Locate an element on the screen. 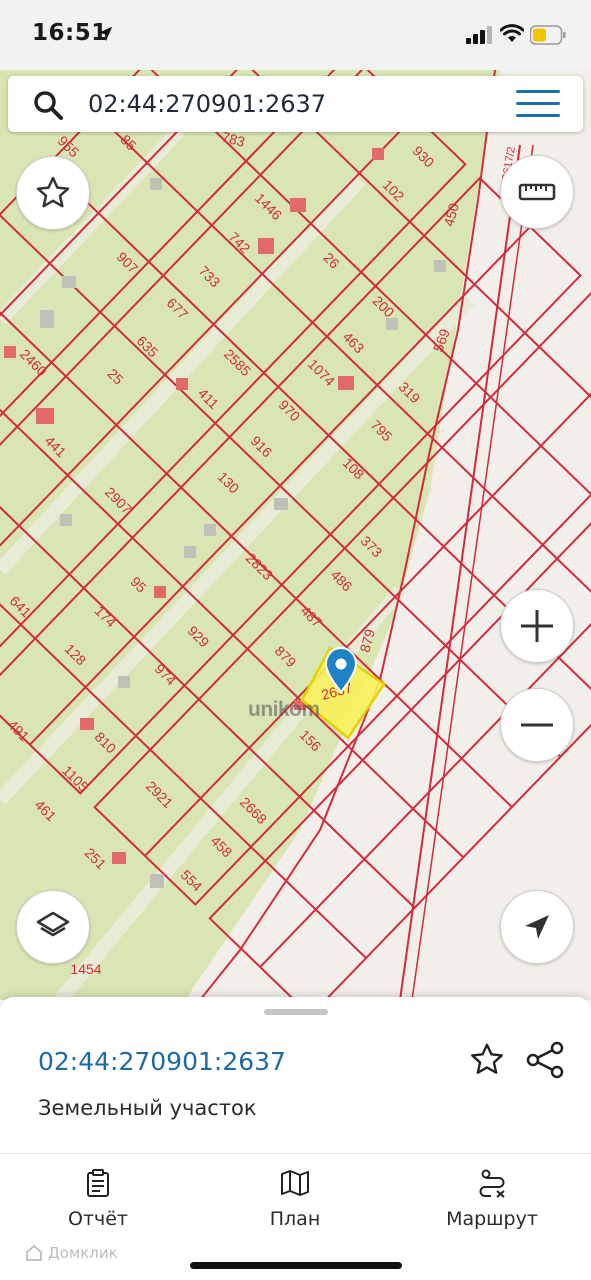 The height and width of the screenshot is (1280, 591). search-input: 02:44:270901:2637 is located at coordinates (207, 104).